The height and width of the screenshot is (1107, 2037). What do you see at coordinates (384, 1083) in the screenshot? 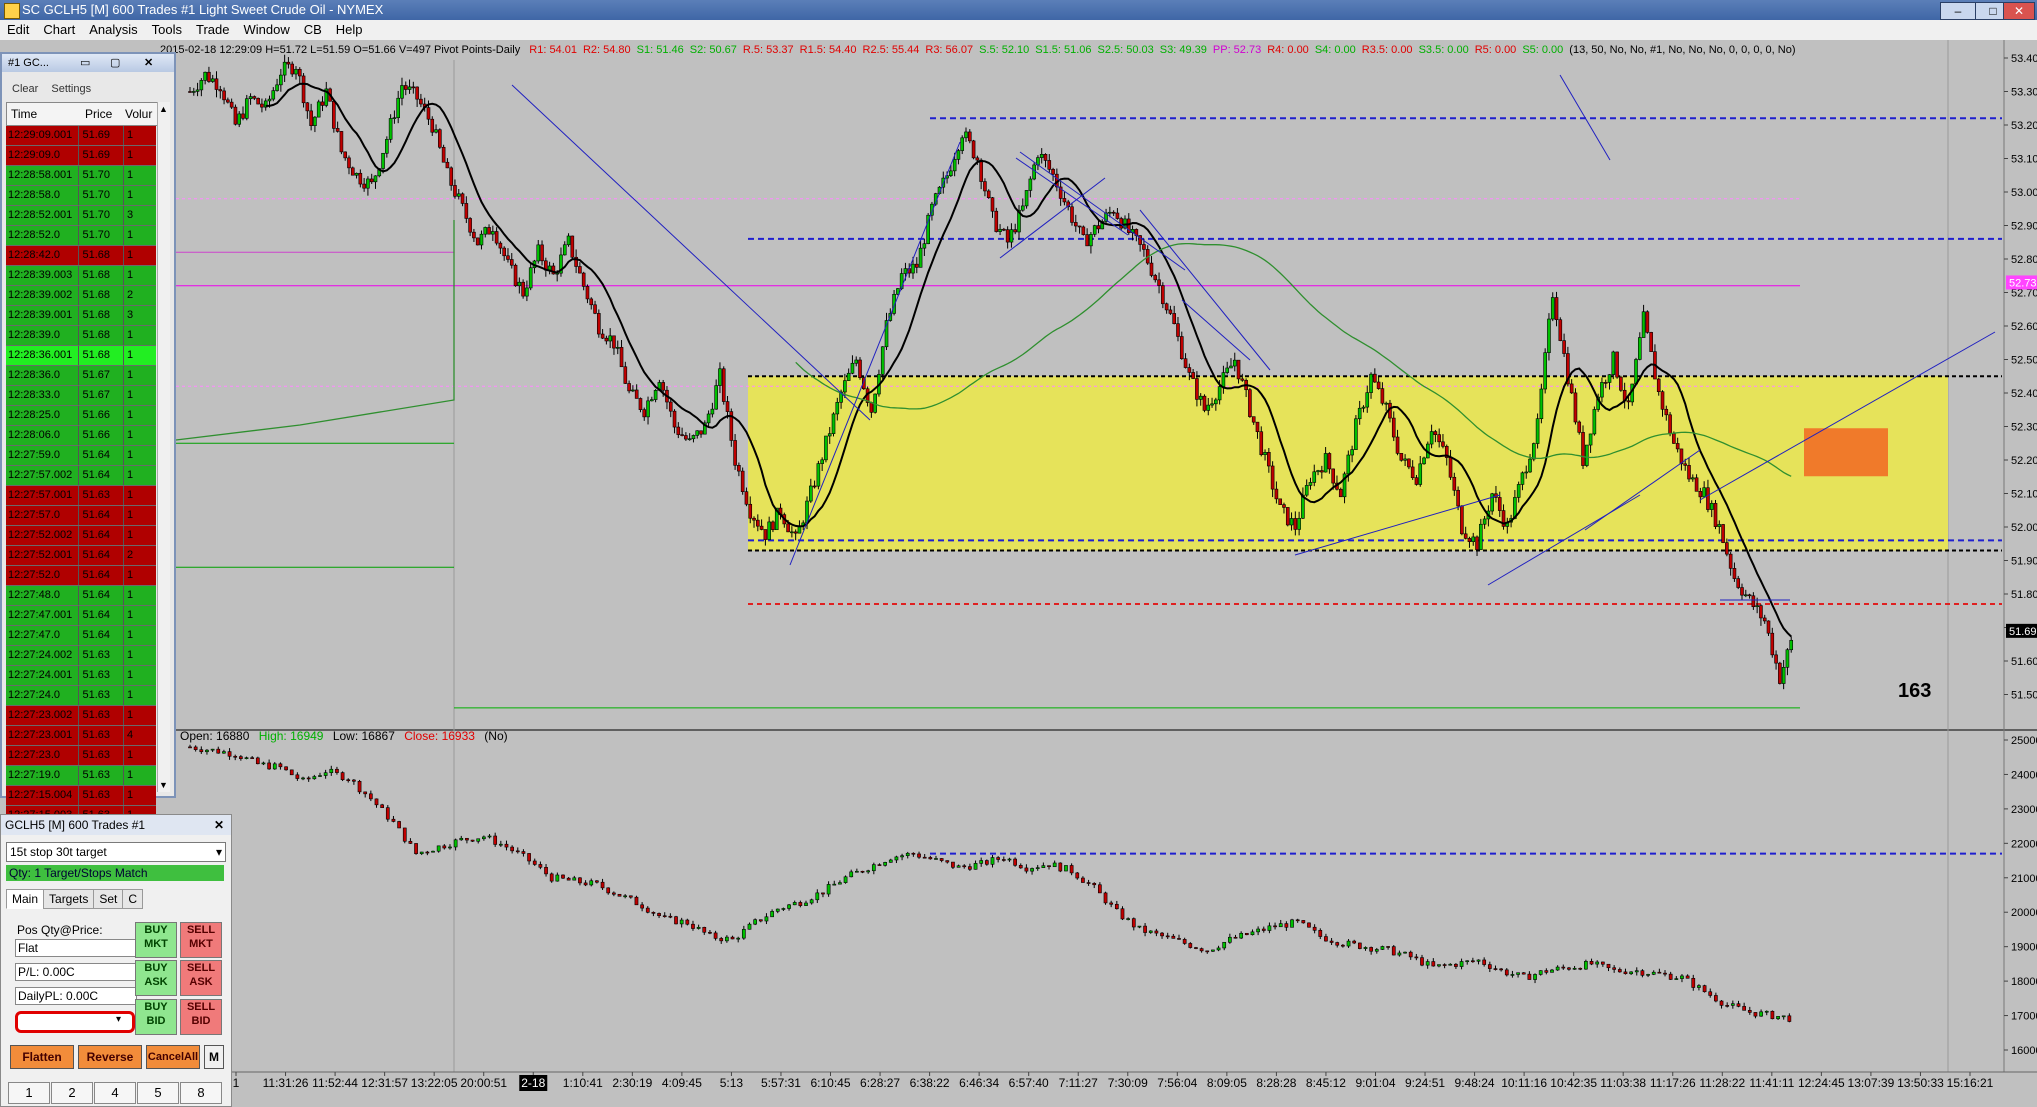
I see `time-tick-label: 12:31:57` at bounding box center [384, 1083].